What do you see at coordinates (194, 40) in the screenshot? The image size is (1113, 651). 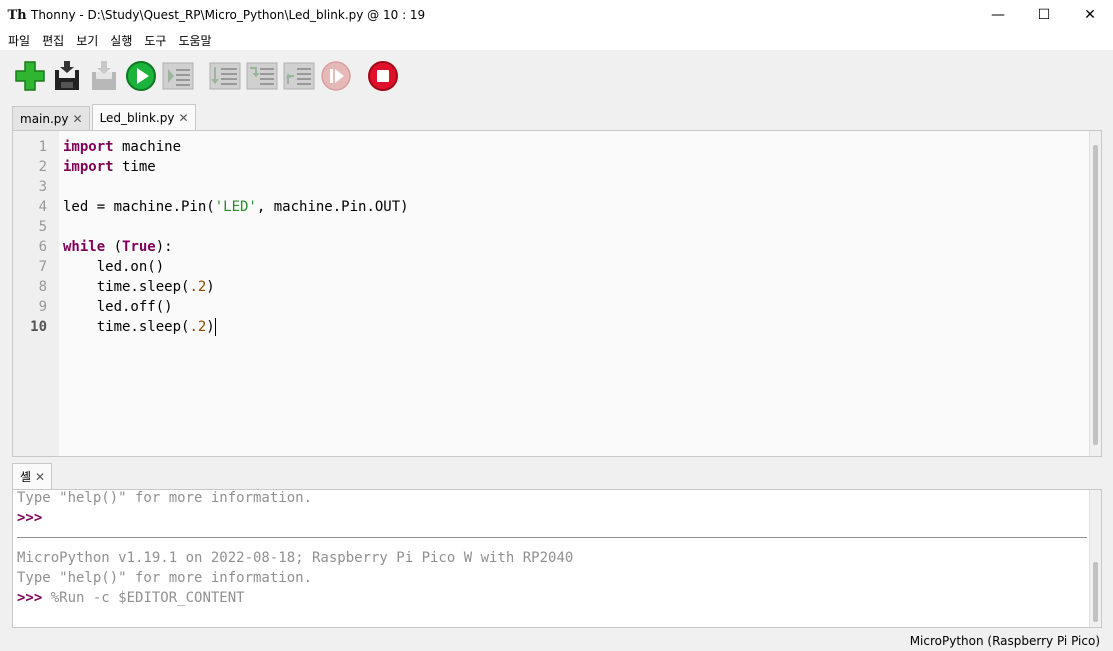 I see `menu-help: 도움말` at bounding box center [194, 40].